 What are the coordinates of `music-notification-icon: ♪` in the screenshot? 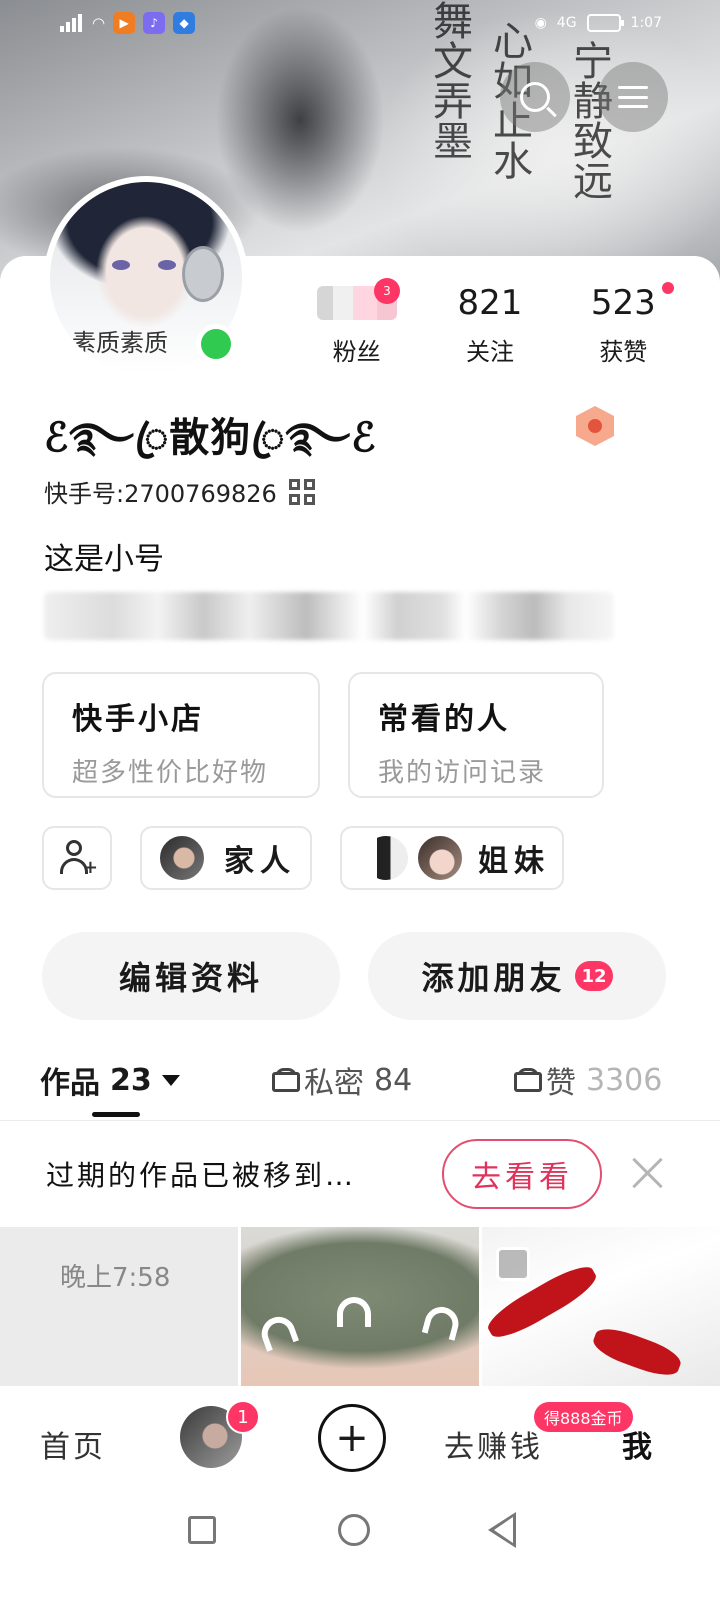 It's located at (154, 23).